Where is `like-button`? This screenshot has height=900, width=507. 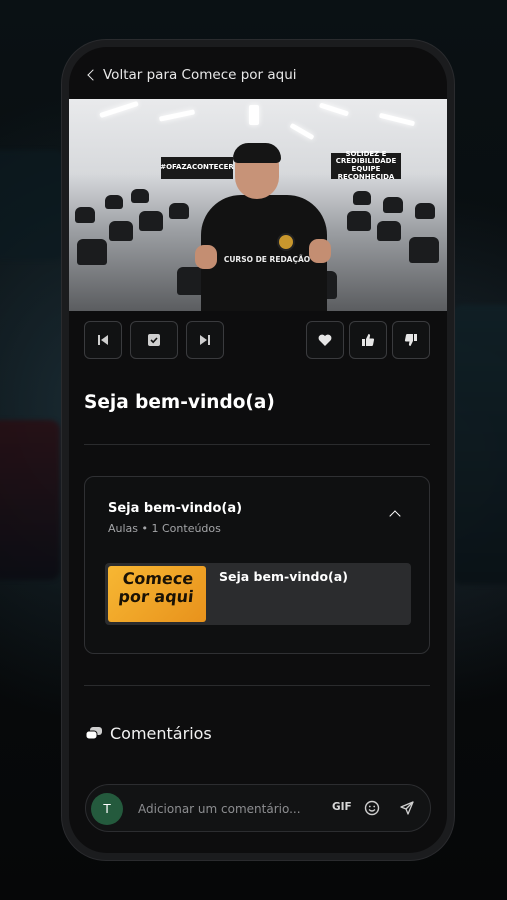
like-button is located at coordinates (368, 340).